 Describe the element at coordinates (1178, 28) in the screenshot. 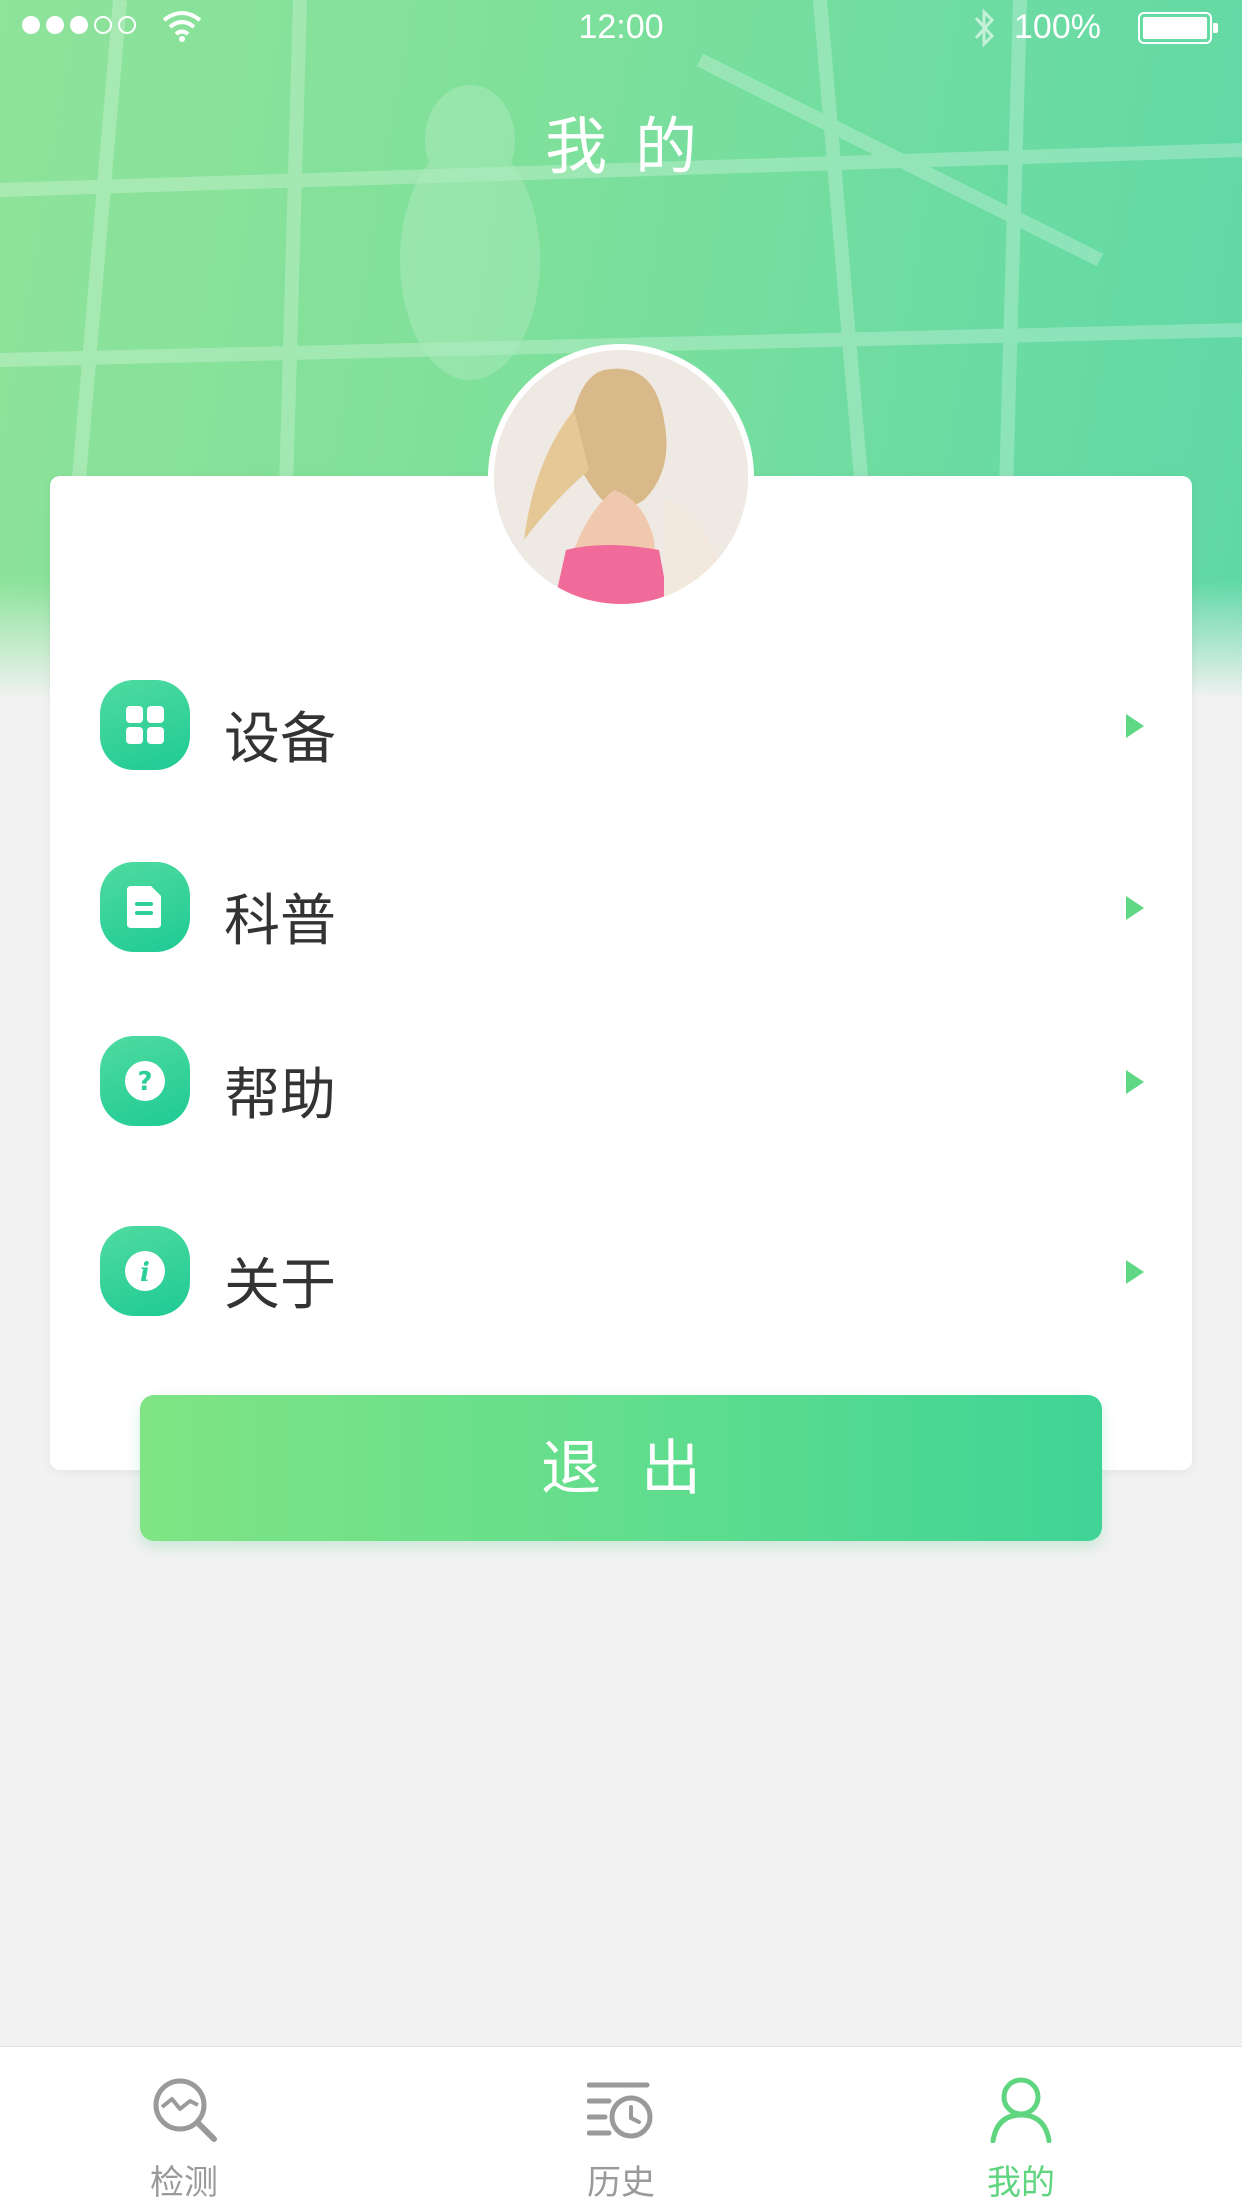

I see `battery-icon` at that location.